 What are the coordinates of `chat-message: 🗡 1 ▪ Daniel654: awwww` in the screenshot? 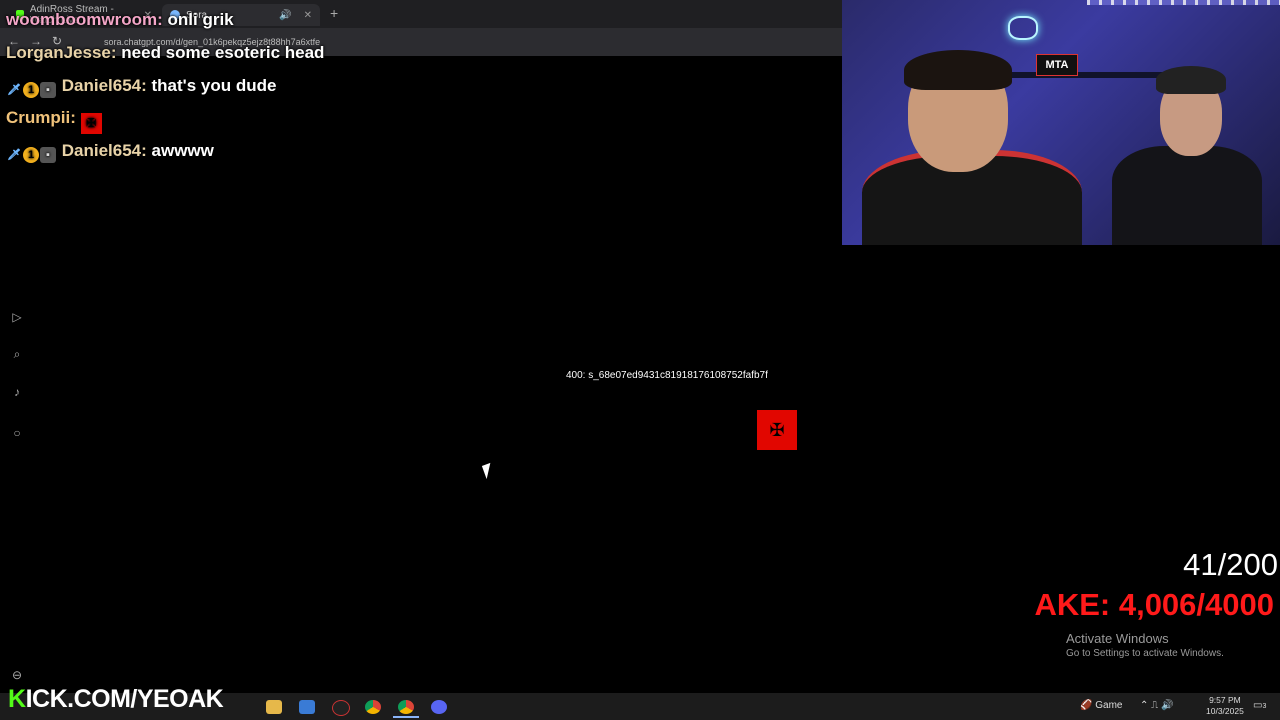 It's located at (110, 152).